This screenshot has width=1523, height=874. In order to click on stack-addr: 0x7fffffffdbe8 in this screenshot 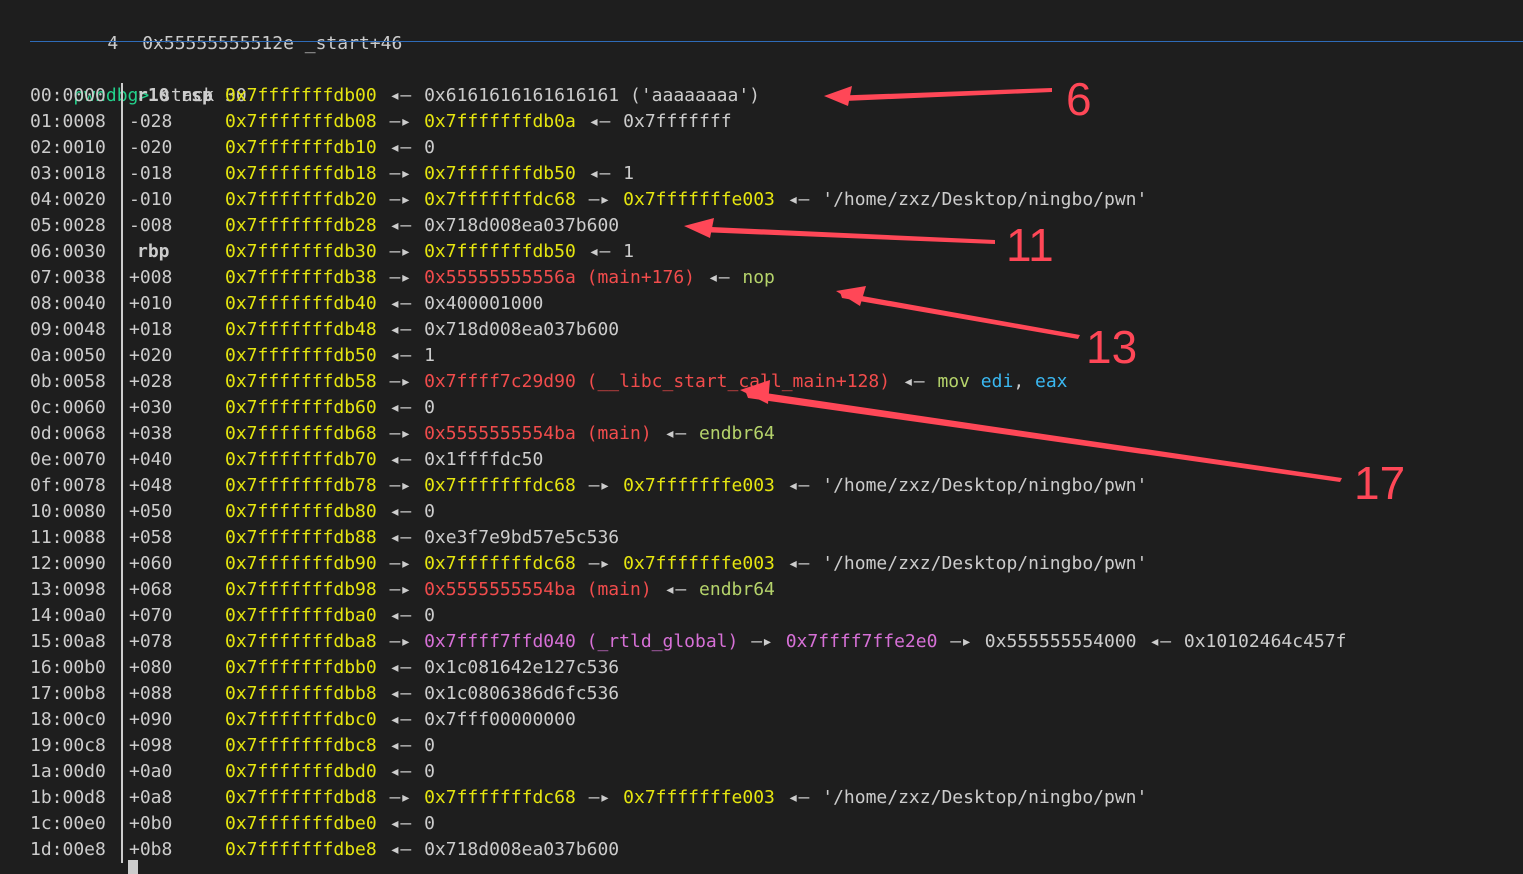, I will do `click(301, 849)`.